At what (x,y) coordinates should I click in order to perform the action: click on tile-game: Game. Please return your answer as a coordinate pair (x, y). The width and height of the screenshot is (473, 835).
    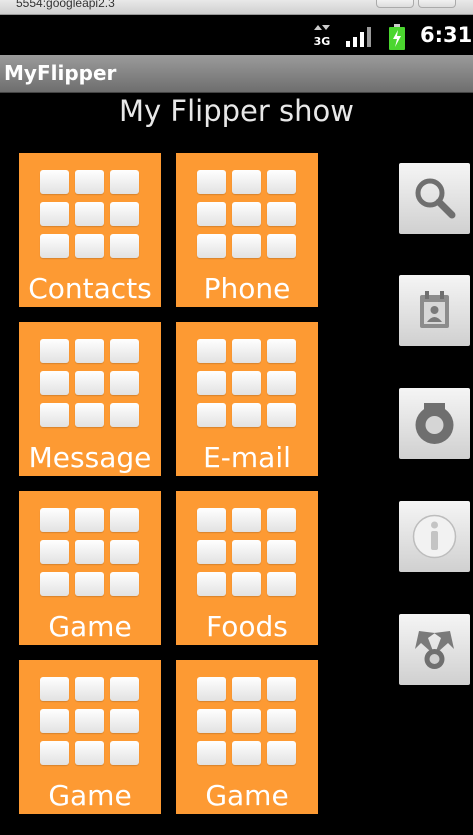
    Looking at the image, I should click on (90, 568).